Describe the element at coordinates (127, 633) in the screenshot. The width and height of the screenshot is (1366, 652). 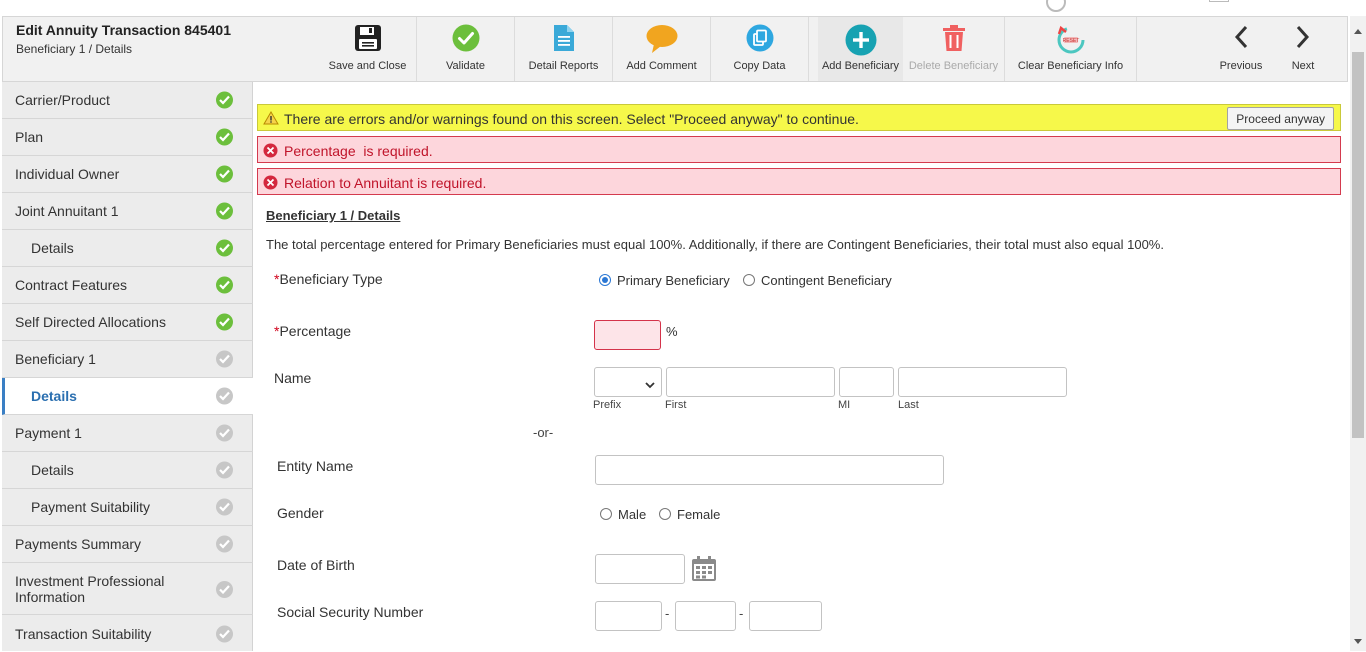
I see `sidebar-item-transaction-suitability: Transaction Suitability` at that location.